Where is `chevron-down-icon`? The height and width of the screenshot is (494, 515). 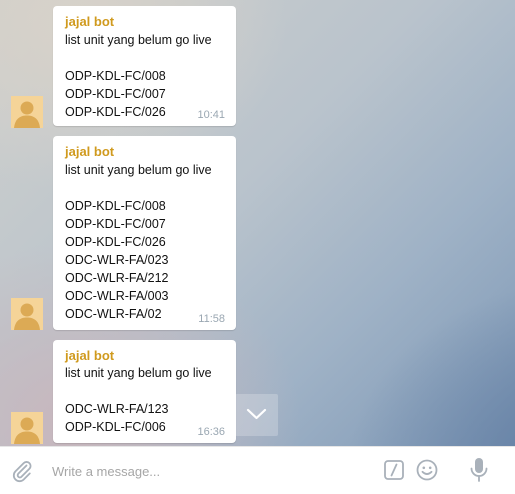 chevron-down-icon is located at coordinates (256, 414).